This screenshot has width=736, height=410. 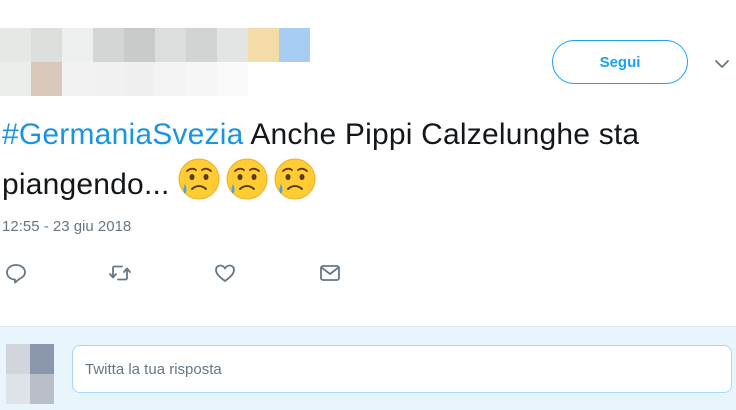 What do you see at coordinates (30, 374) in the screenshot?
I see `avatar` at bounding box center [30, 374].